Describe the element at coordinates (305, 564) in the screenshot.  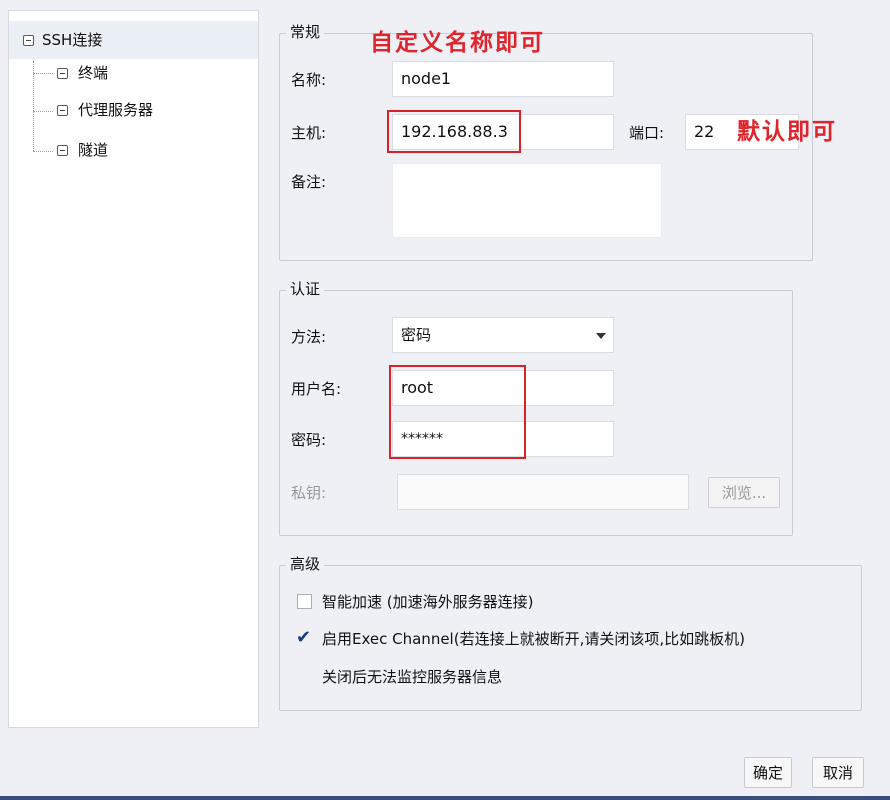
I see `advanced-legend: 高级` at that location.